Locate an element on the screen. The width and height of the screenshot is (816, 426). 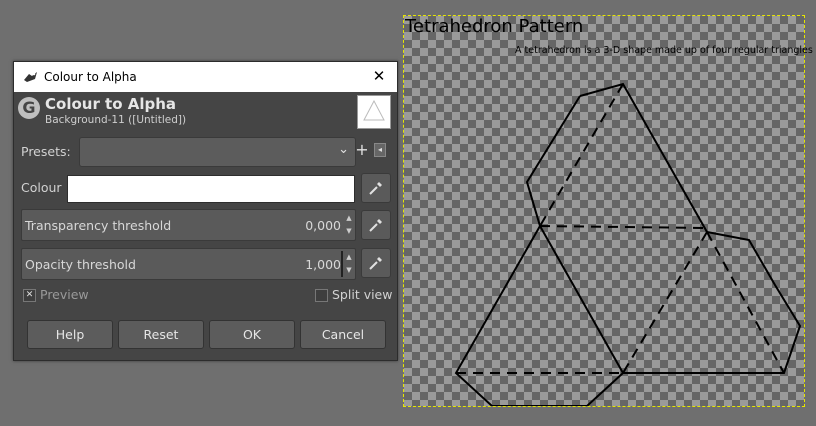
opacity-threshold-value: 1,000 is located at coordinates (323, 264).